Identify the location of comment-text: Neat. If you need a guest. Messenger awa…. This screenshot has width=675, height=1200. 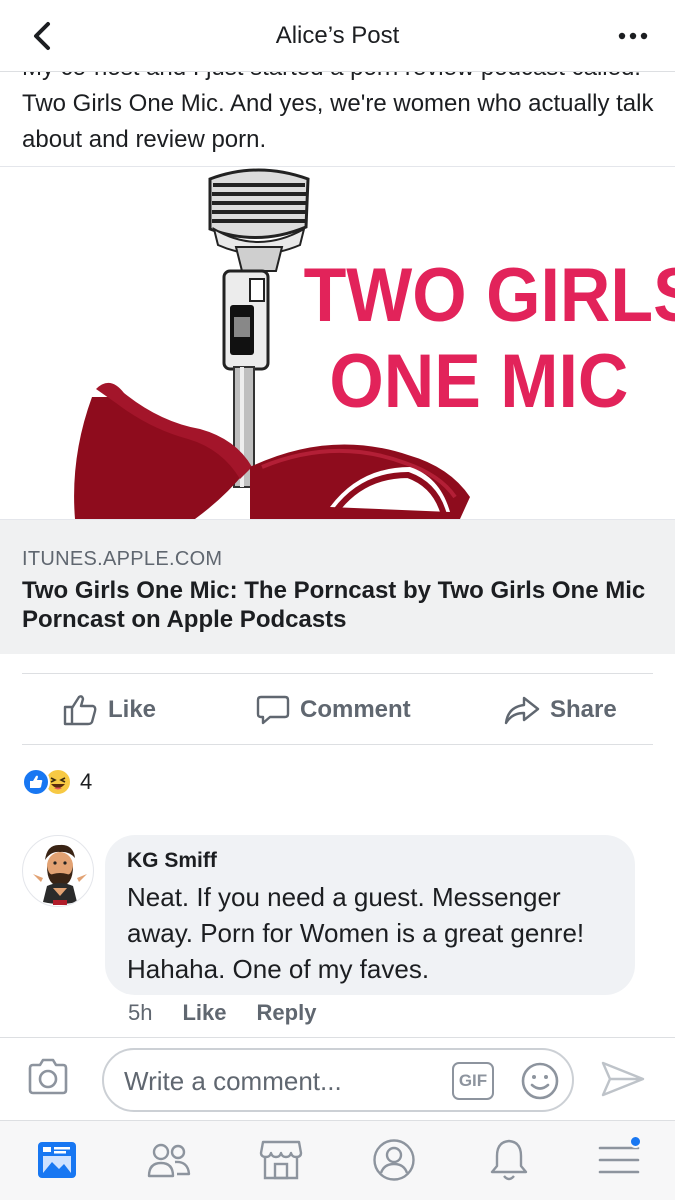
(356, 933).